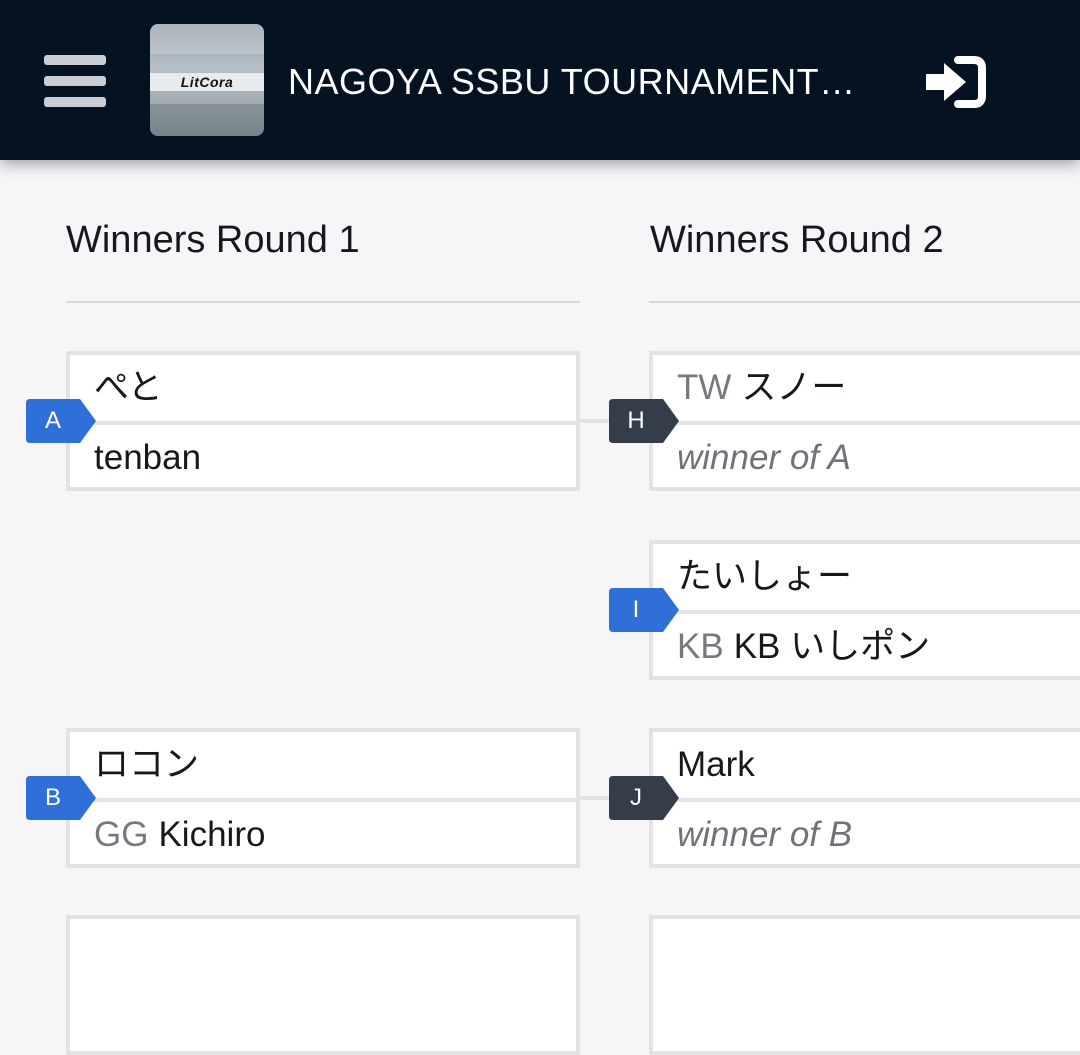 This screenshot has height=1055, width=1080. I want to click on match-slot: たいしょー, so click(866, 577).